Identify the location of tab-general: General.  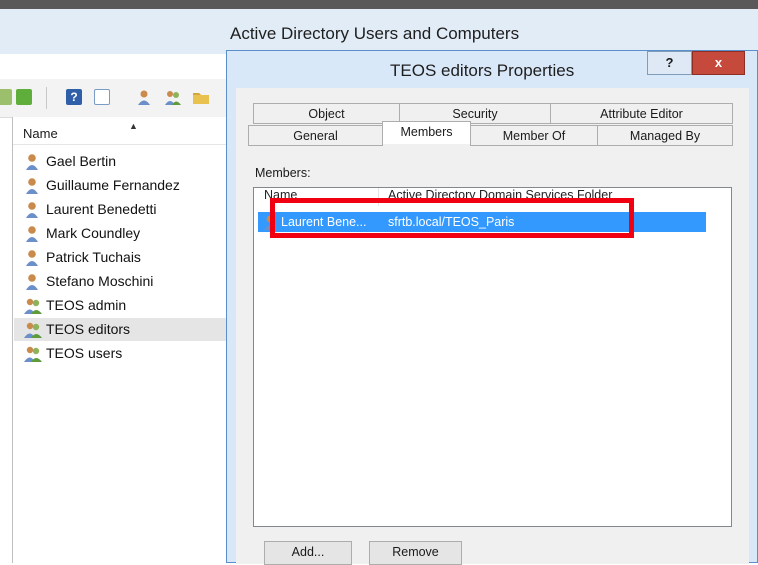
(315, 135).